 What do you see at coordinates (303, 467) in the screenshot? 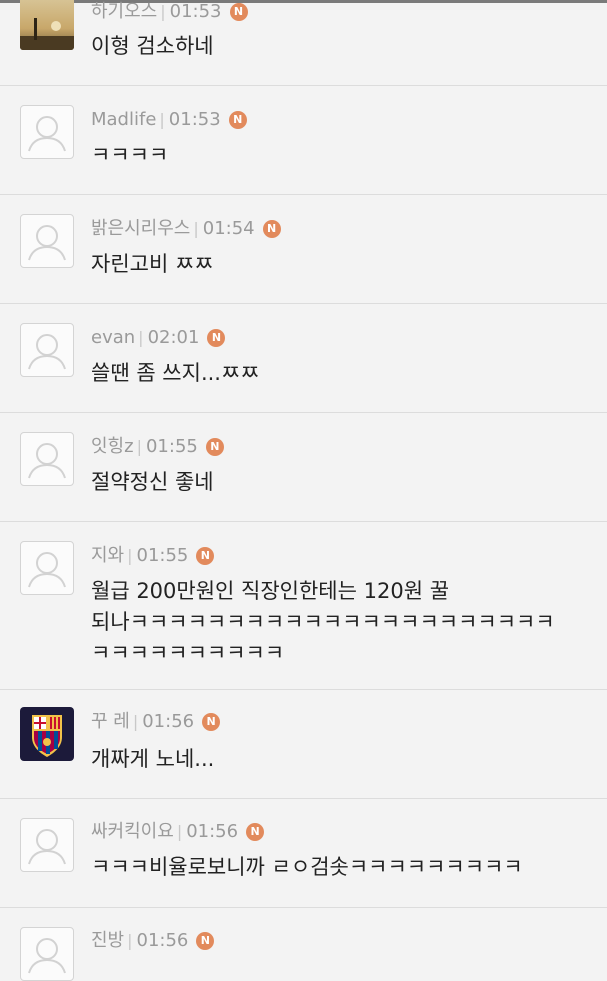
I see `comment-item: 잇힝z | 01:55 N 절약정신 좋네` at bounding box center [303, 467].